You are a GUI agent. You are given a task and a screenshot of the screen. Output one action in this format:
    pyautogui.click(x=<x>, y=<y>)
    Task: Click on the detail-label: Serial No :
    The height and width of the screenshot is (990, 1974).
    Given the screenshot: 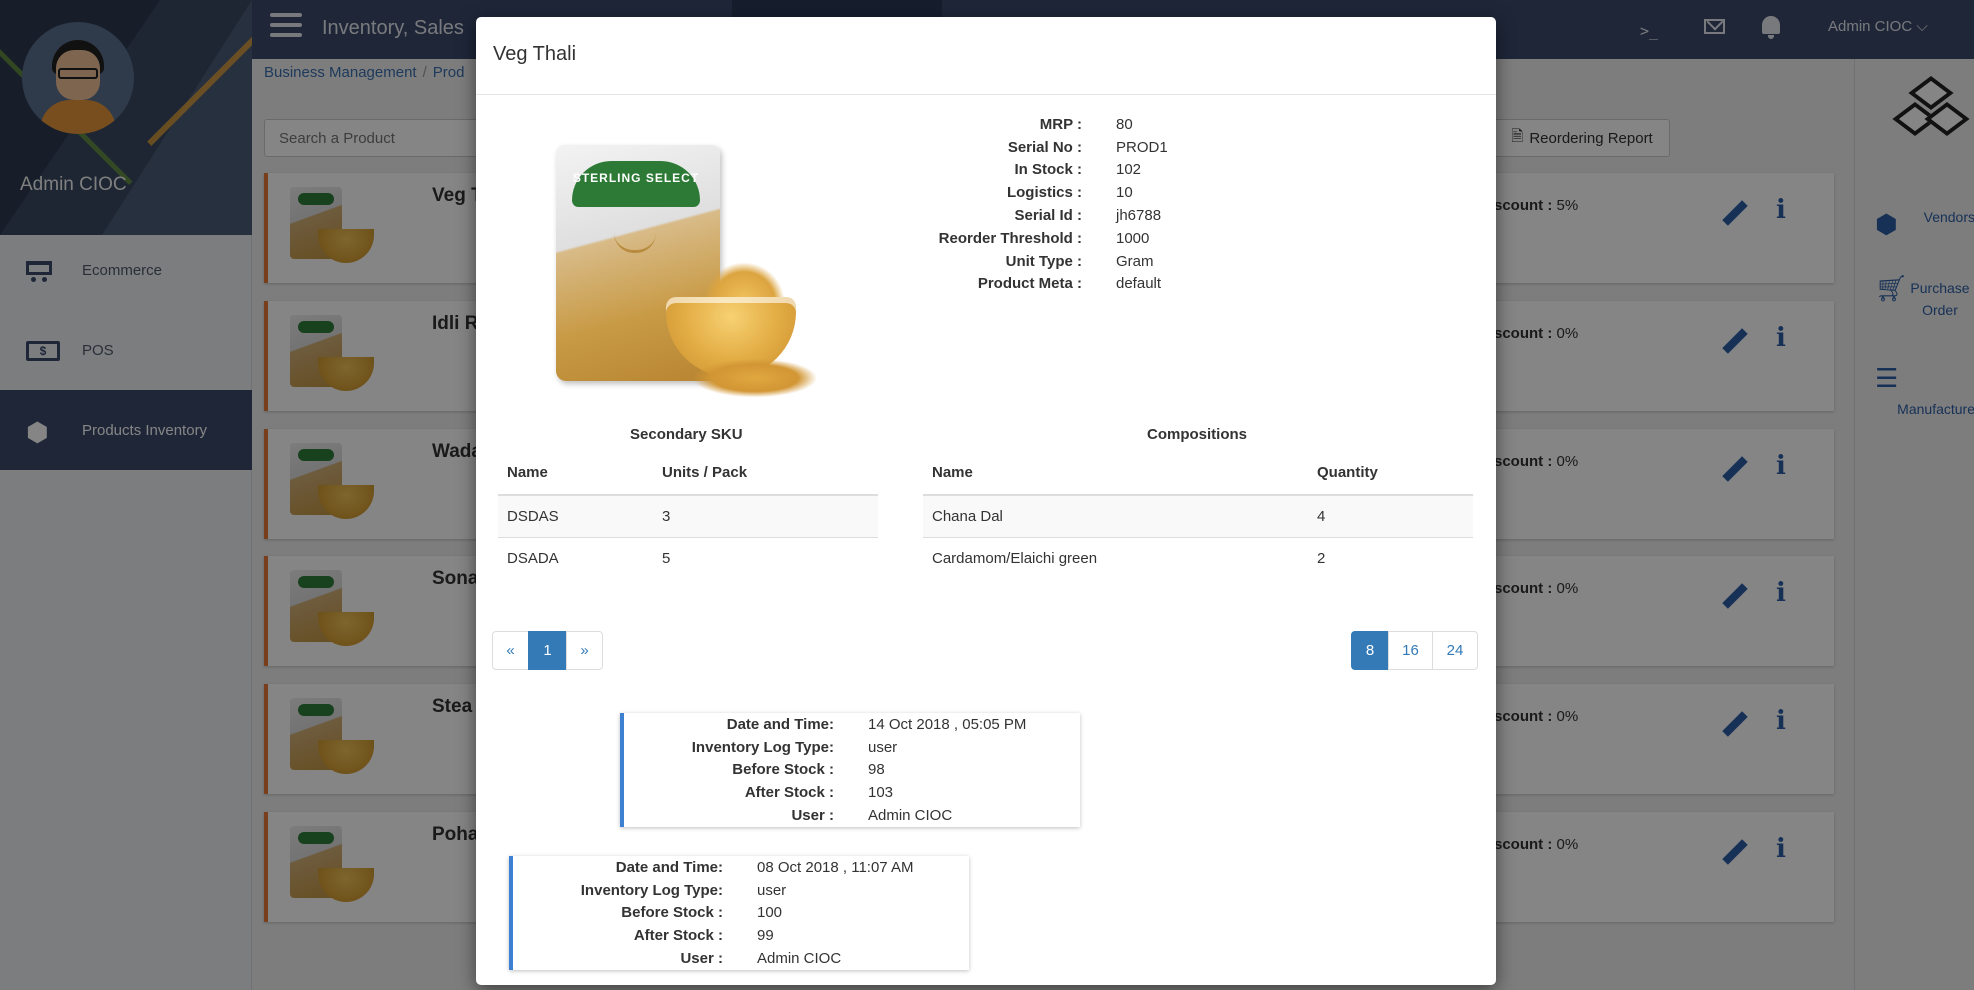 What is the action you would take?
    pyautogui.click(x=1044, y=147)
    